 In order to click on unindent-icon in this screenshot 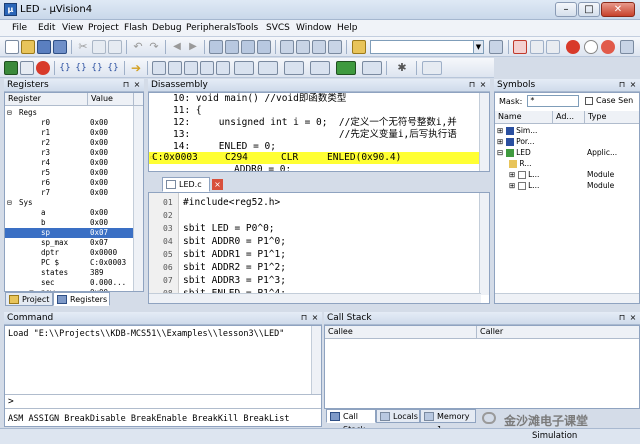, I will do `click(303, 47)`.